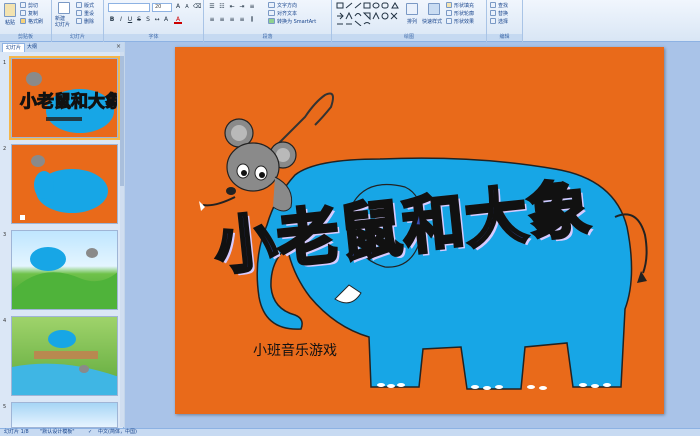  I want to click on slide-counter: 幻灯片 1/8, so click(16, 432).